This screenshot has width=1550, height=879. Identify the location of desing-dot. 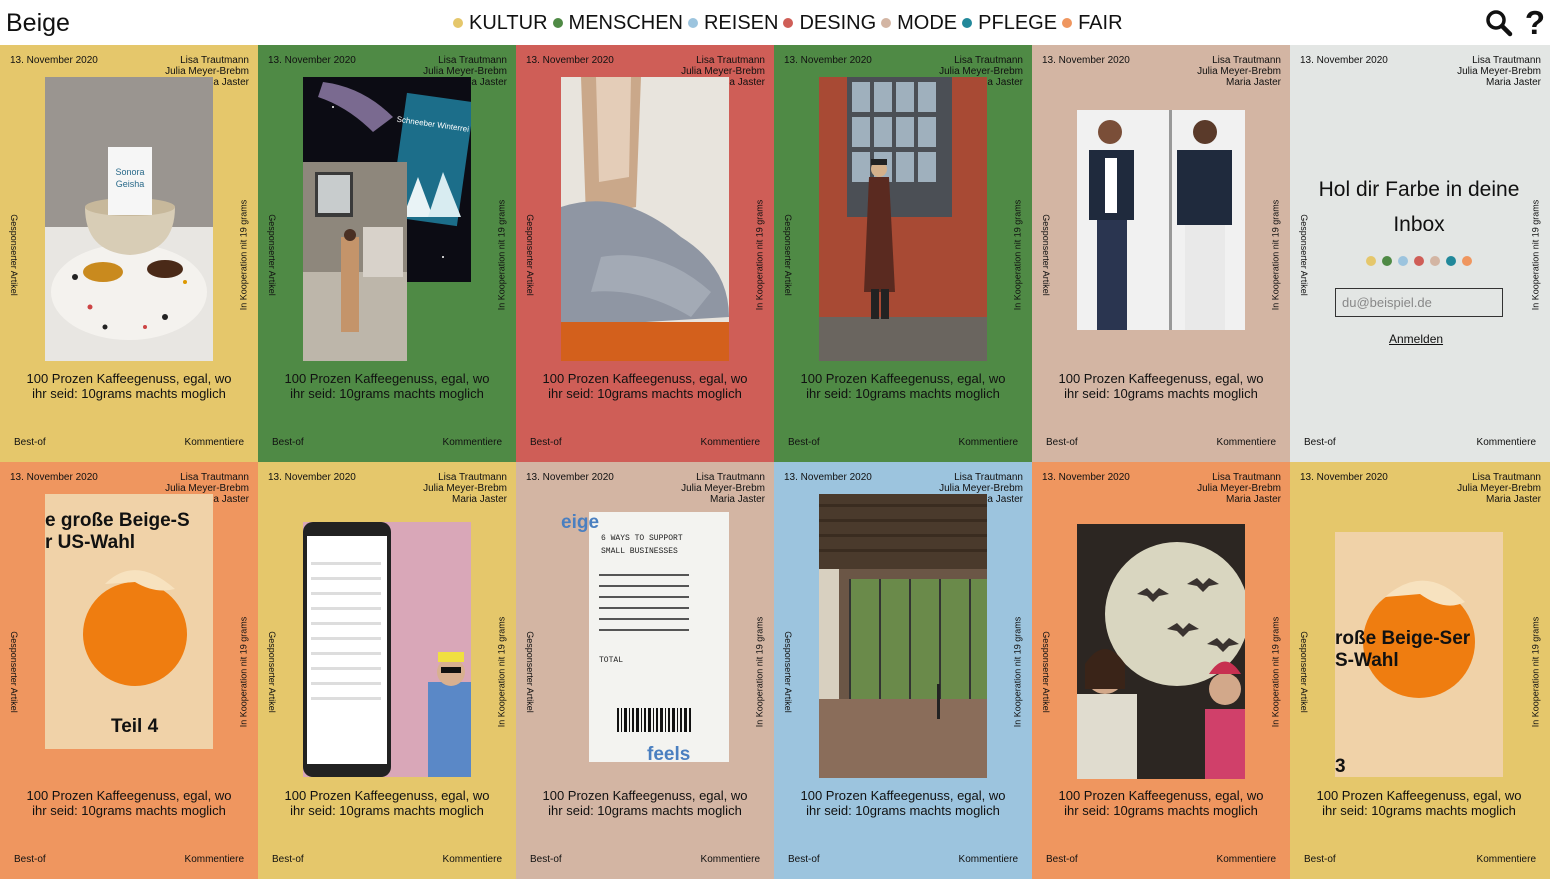
(788, 23).